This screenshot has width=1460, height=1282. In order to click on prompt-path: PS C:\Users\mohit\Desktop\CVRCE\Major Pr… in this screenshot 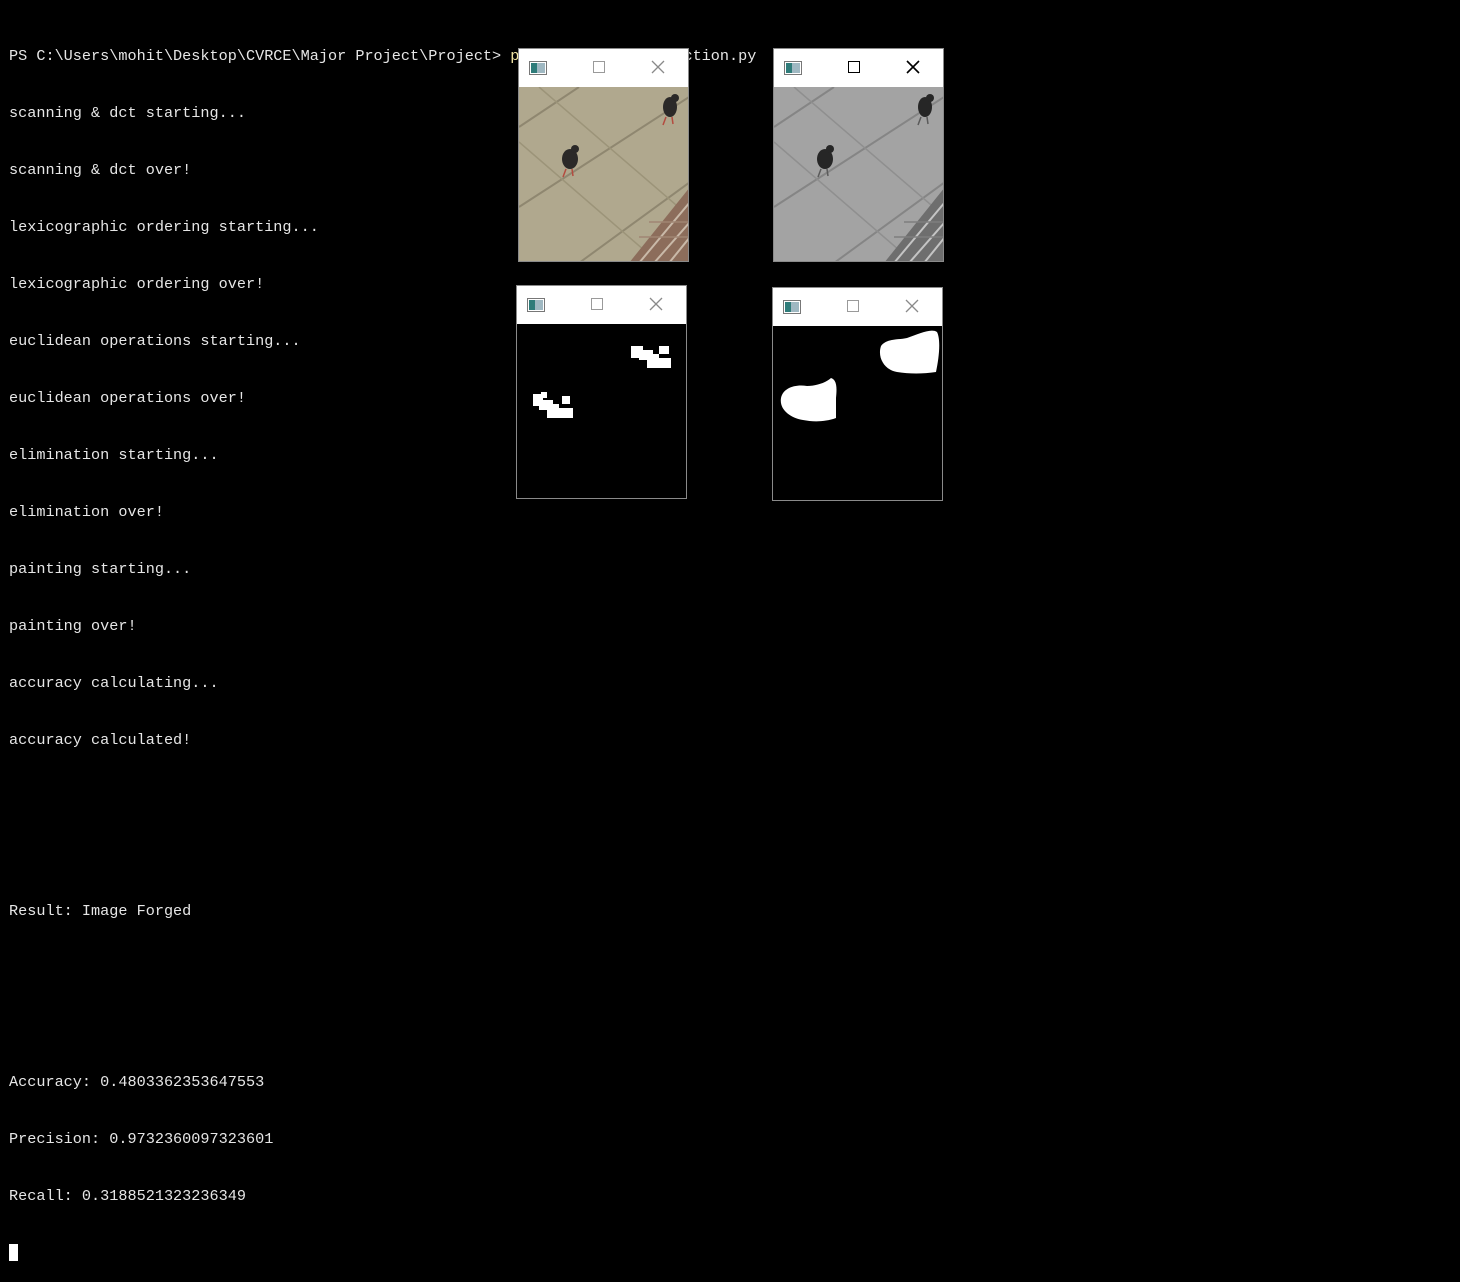, I will do `click(260, 56)`.